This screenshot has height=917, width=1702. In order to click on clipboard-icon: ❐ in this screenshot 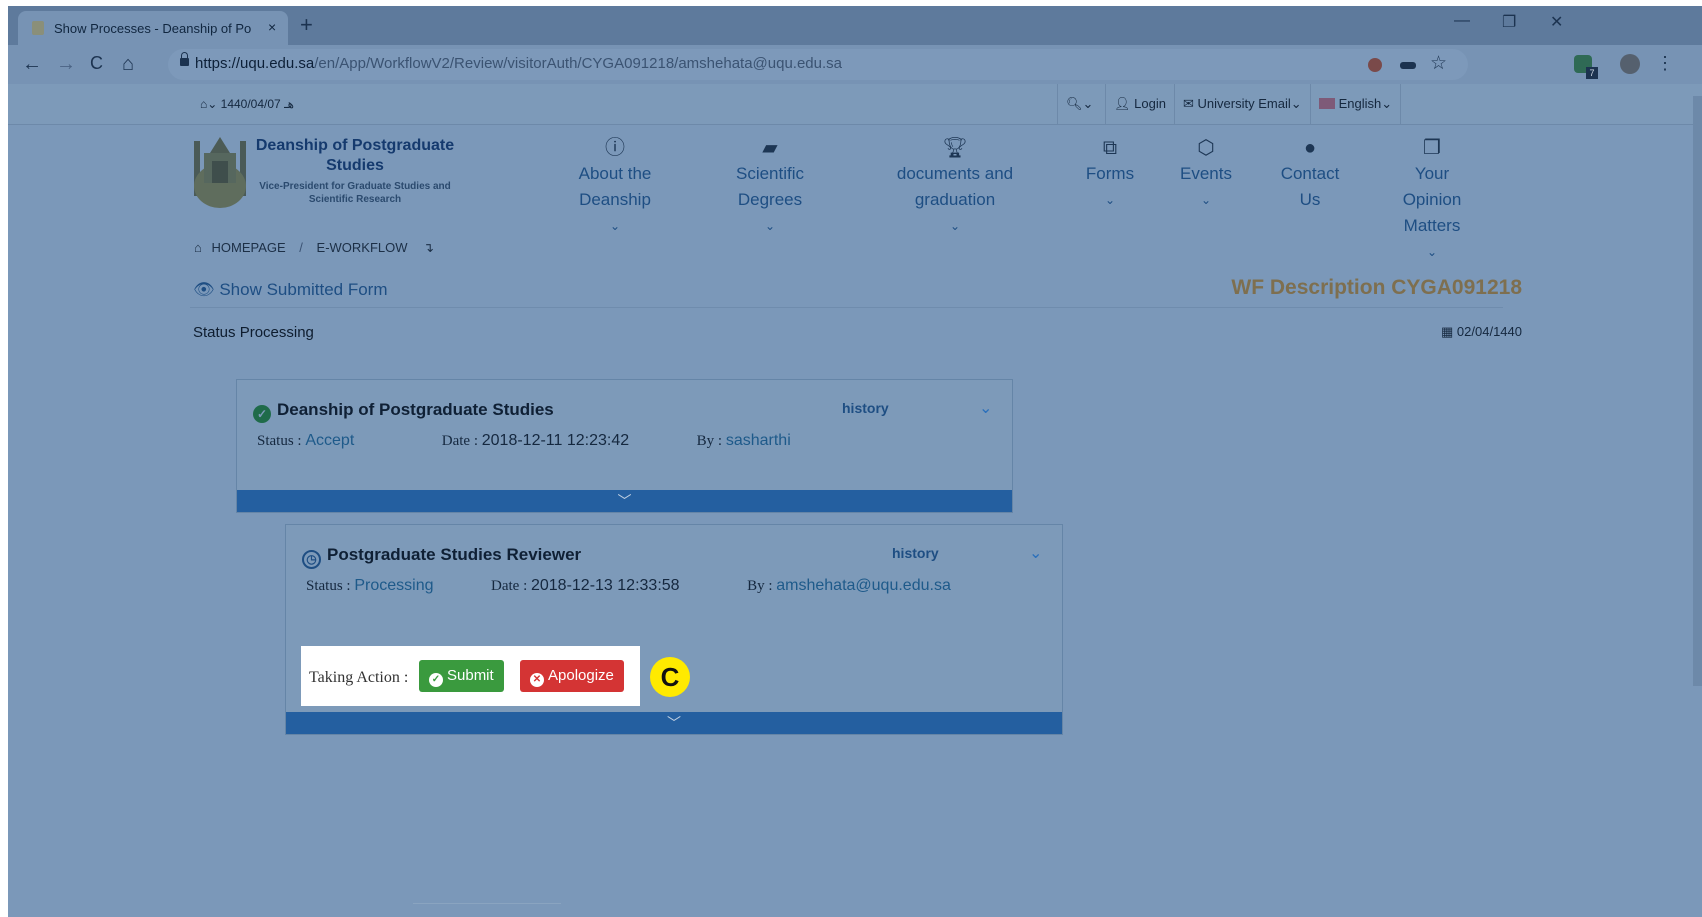, I will do `click(1432, 148)`.